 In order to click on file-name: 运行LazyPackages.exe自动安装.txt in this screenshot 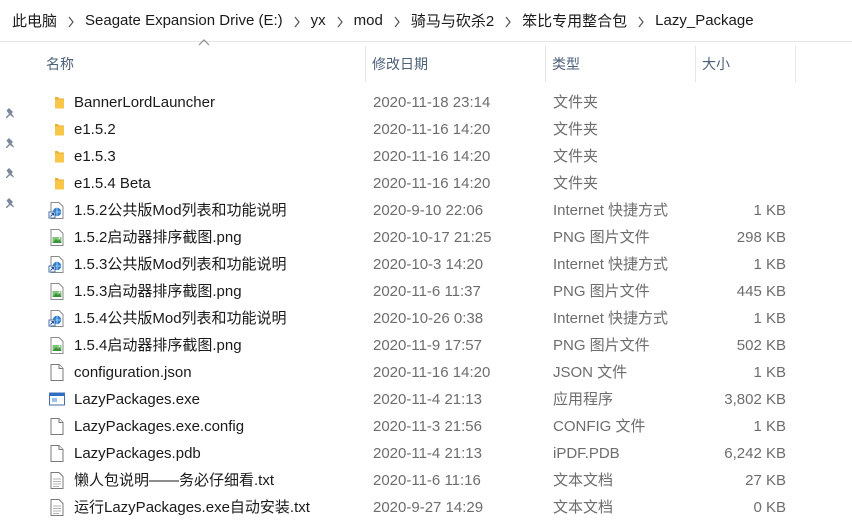, I will do `click(192, 507)`.